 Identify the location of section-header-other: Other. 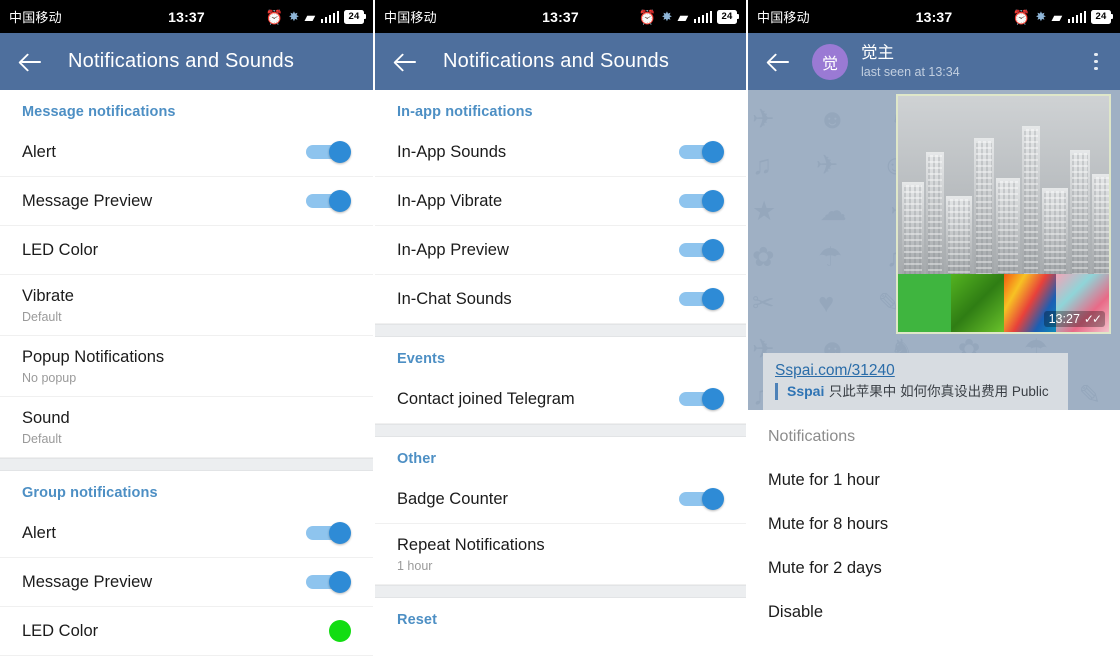
(417, 459).